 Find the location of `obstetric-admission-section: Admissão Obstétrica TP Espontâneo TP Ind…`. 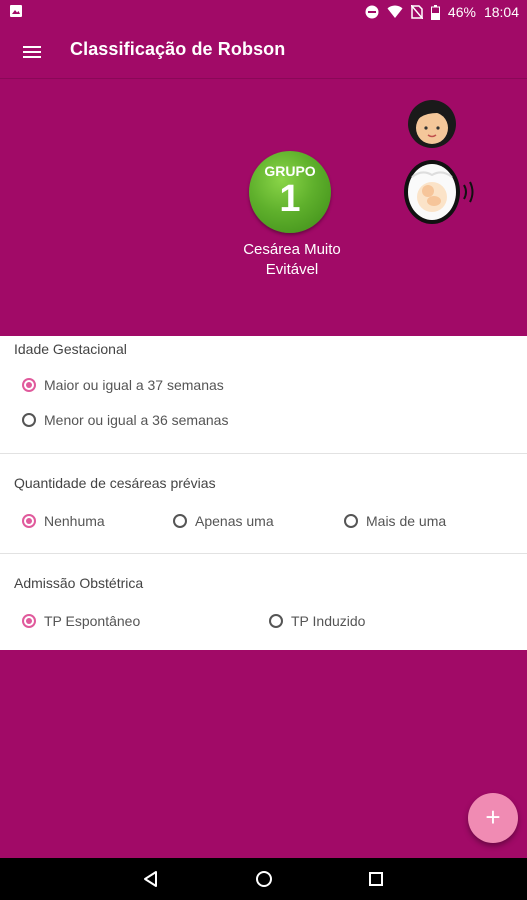

obstetric-admission-section: Admissão Obstétrica TP Espontâneo TP Ind… is located at coordinates (263, 602).